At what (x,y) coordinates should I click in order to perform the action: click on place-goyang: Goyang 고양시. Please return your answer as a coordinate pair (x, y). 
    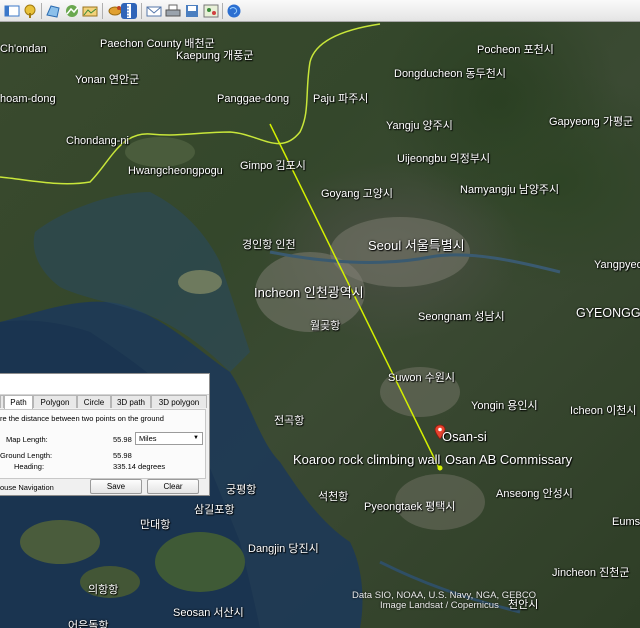
    Looking at the image, I should click on (357, 194).